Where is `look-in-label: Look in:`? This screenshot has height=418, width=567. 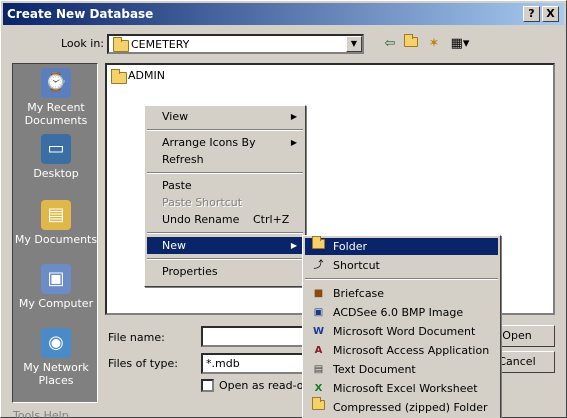
look-in-label: Look in: is located at coordinates (82, 43).